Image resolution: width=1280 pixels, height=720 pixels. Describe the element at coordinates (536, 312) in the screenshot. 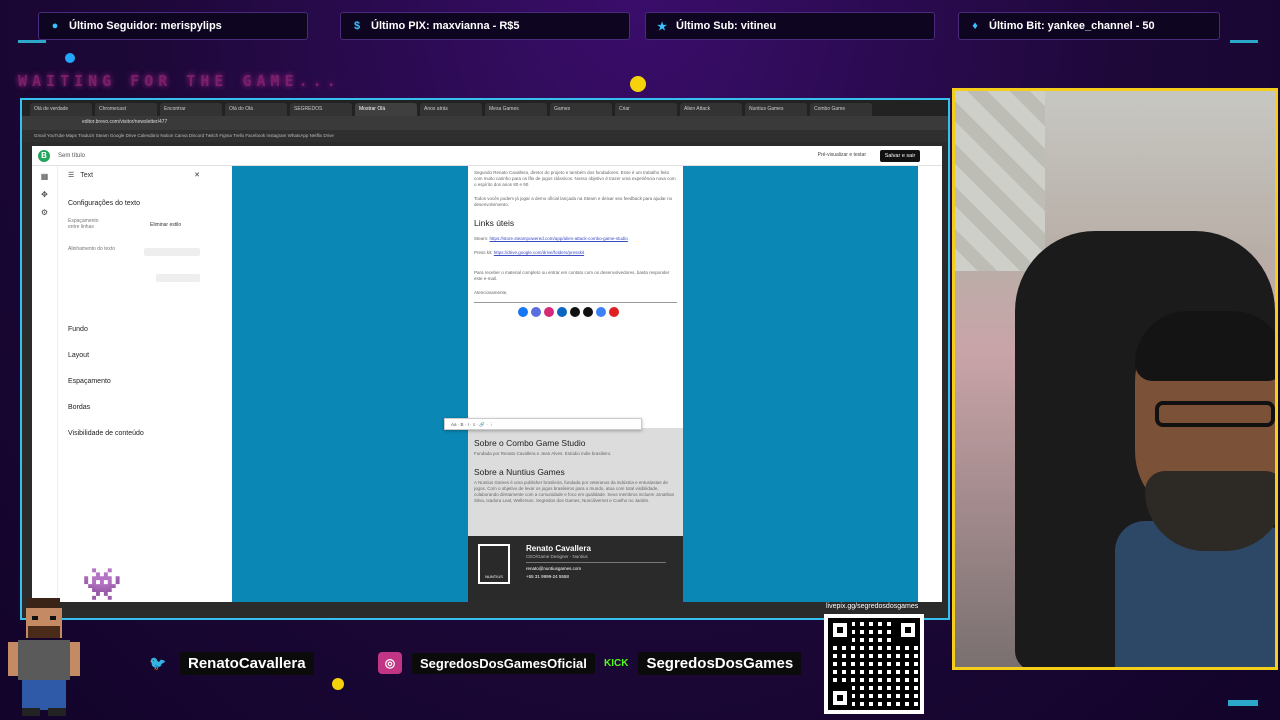

I see `discord-icon` at that location.